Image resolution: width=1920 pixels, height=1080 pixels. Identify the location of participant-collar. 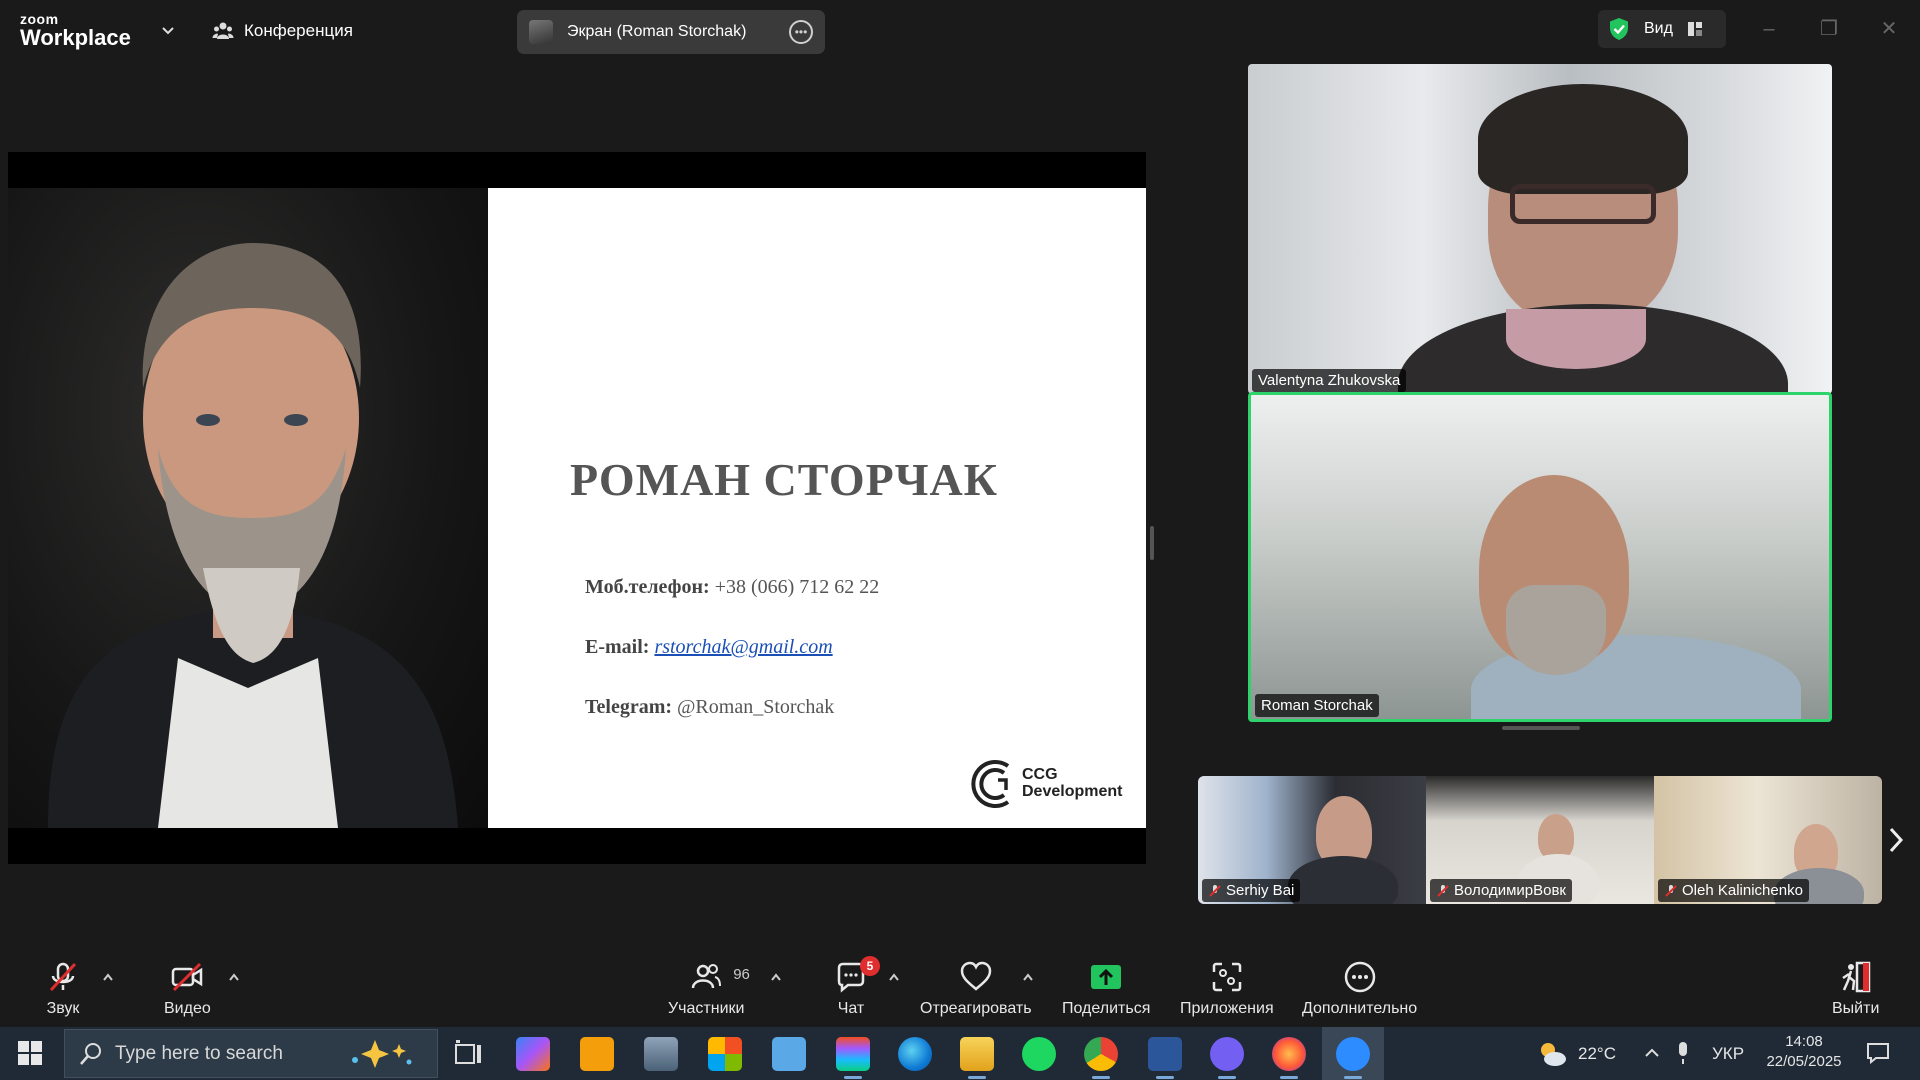
(1576, 339).